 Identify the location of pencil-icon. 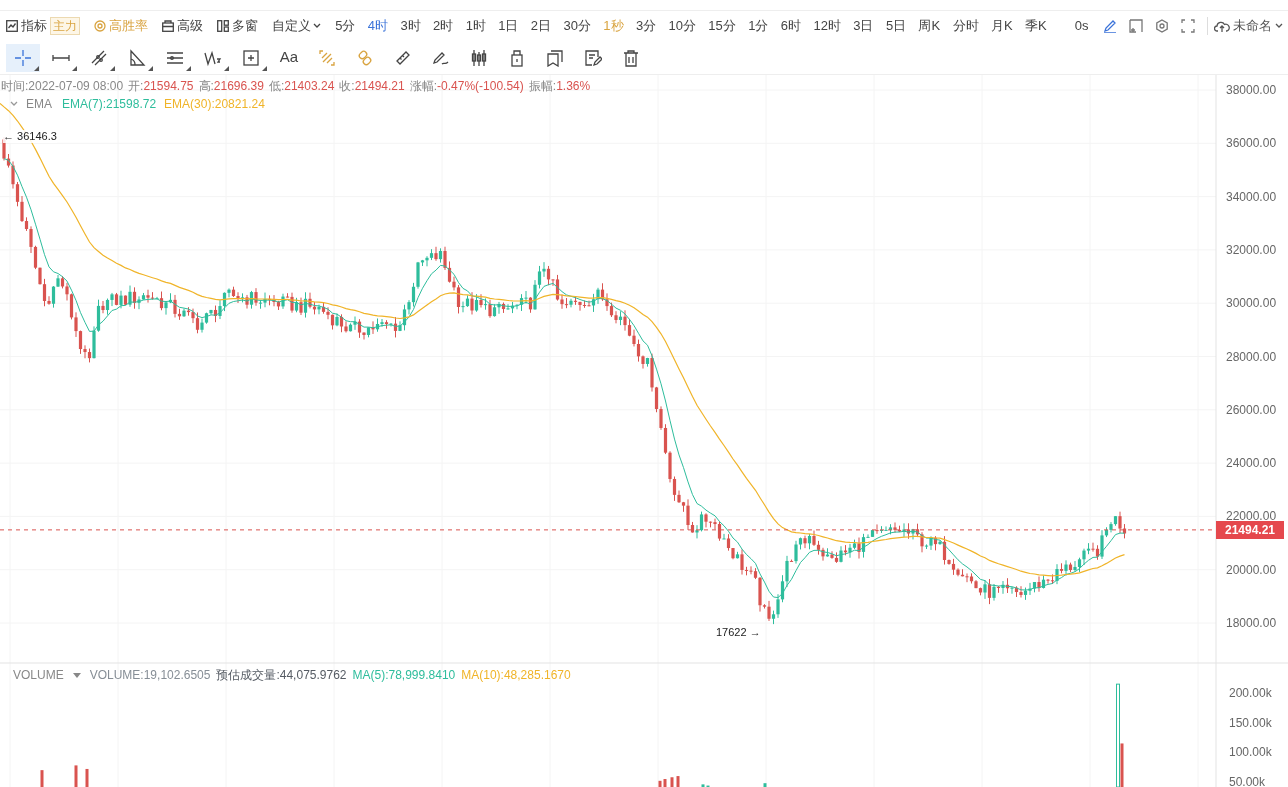
(1109, 26).